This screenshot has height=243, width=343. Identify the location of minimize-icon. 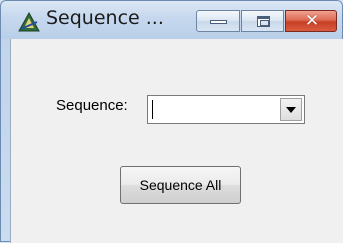
(218, 22).